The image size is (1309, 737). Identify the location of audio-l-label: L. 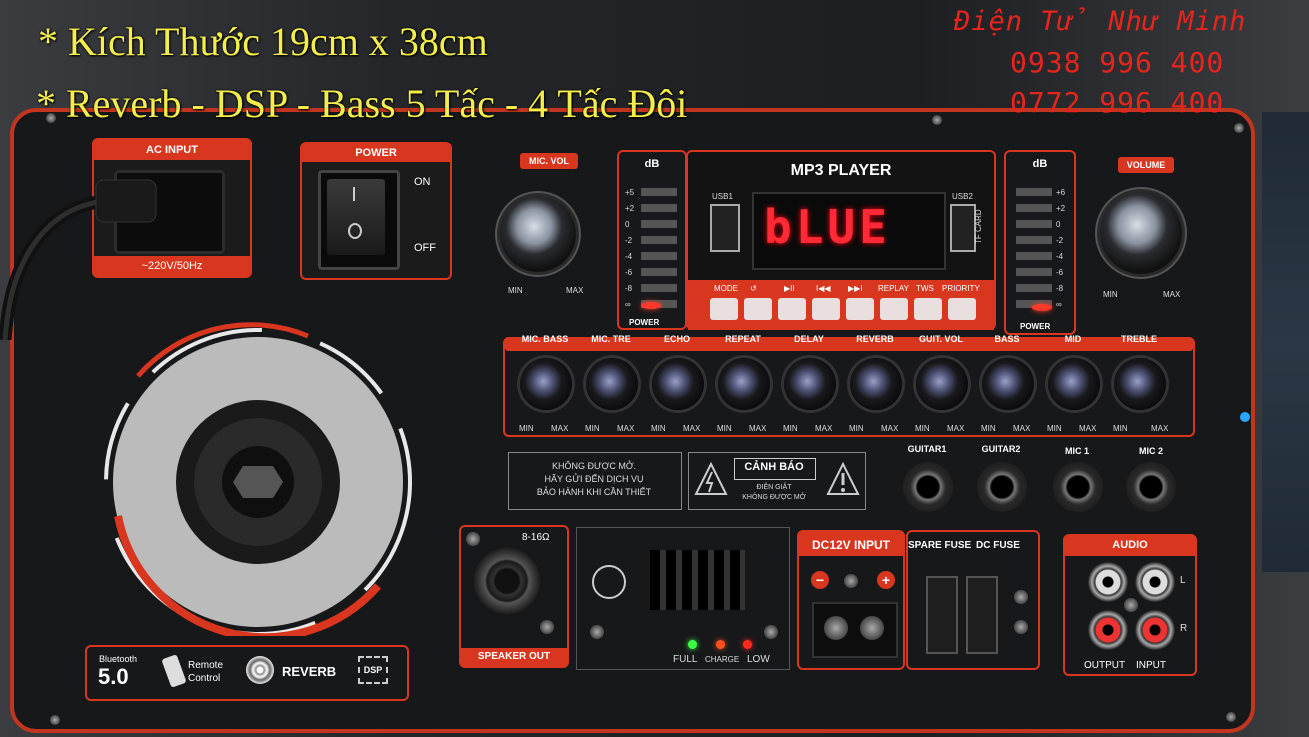
(1183, 580).